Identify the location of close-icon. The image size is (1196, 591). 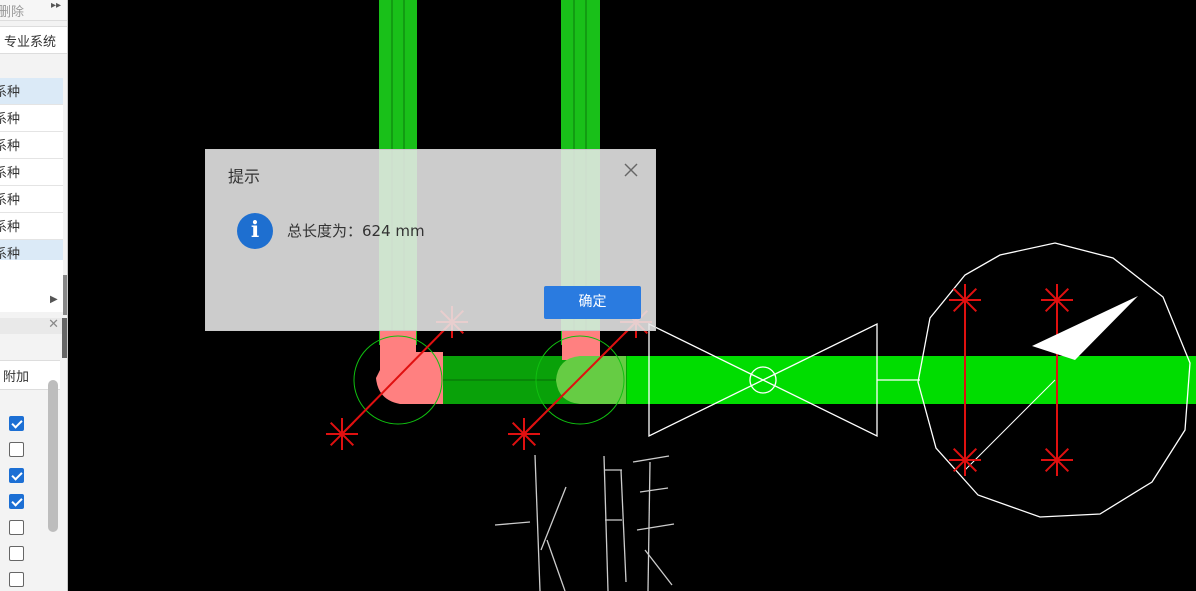
(631, 170).